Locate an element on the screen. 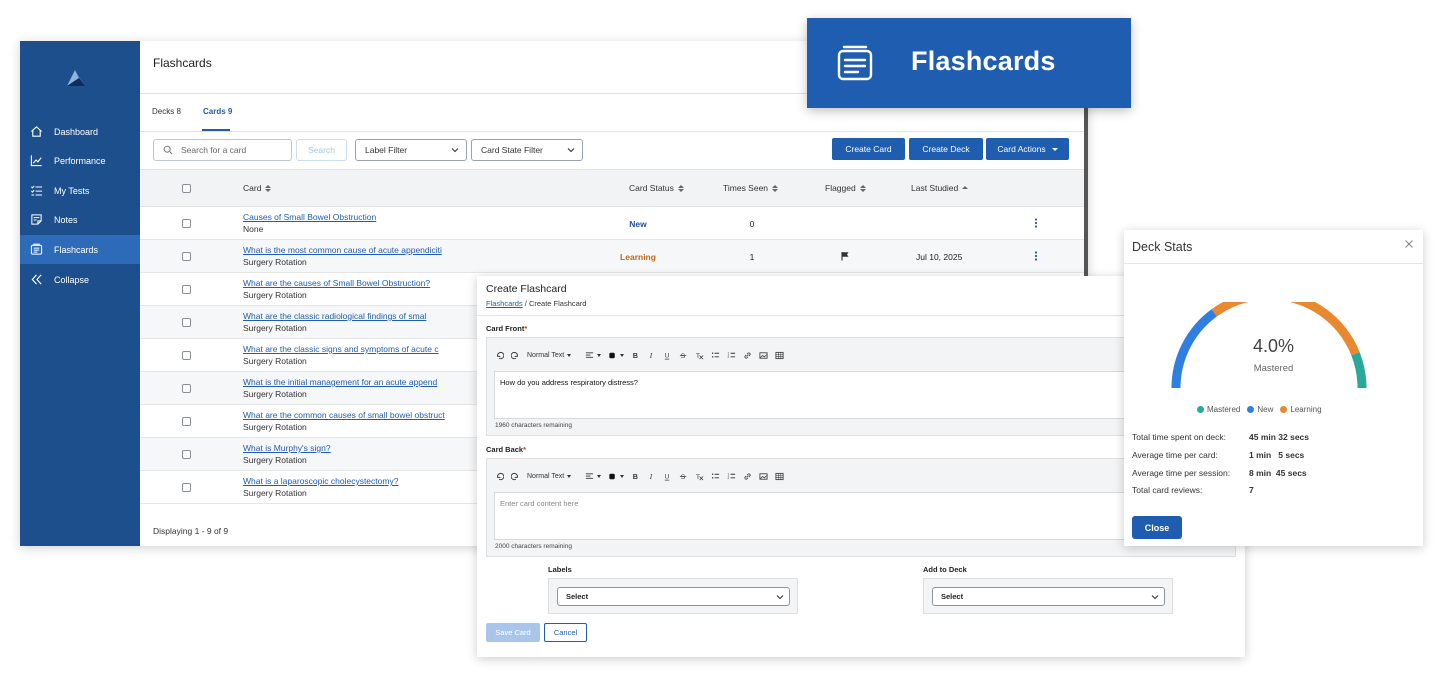  card-label: Surgery Rotation is located at coordinates (275, 262).